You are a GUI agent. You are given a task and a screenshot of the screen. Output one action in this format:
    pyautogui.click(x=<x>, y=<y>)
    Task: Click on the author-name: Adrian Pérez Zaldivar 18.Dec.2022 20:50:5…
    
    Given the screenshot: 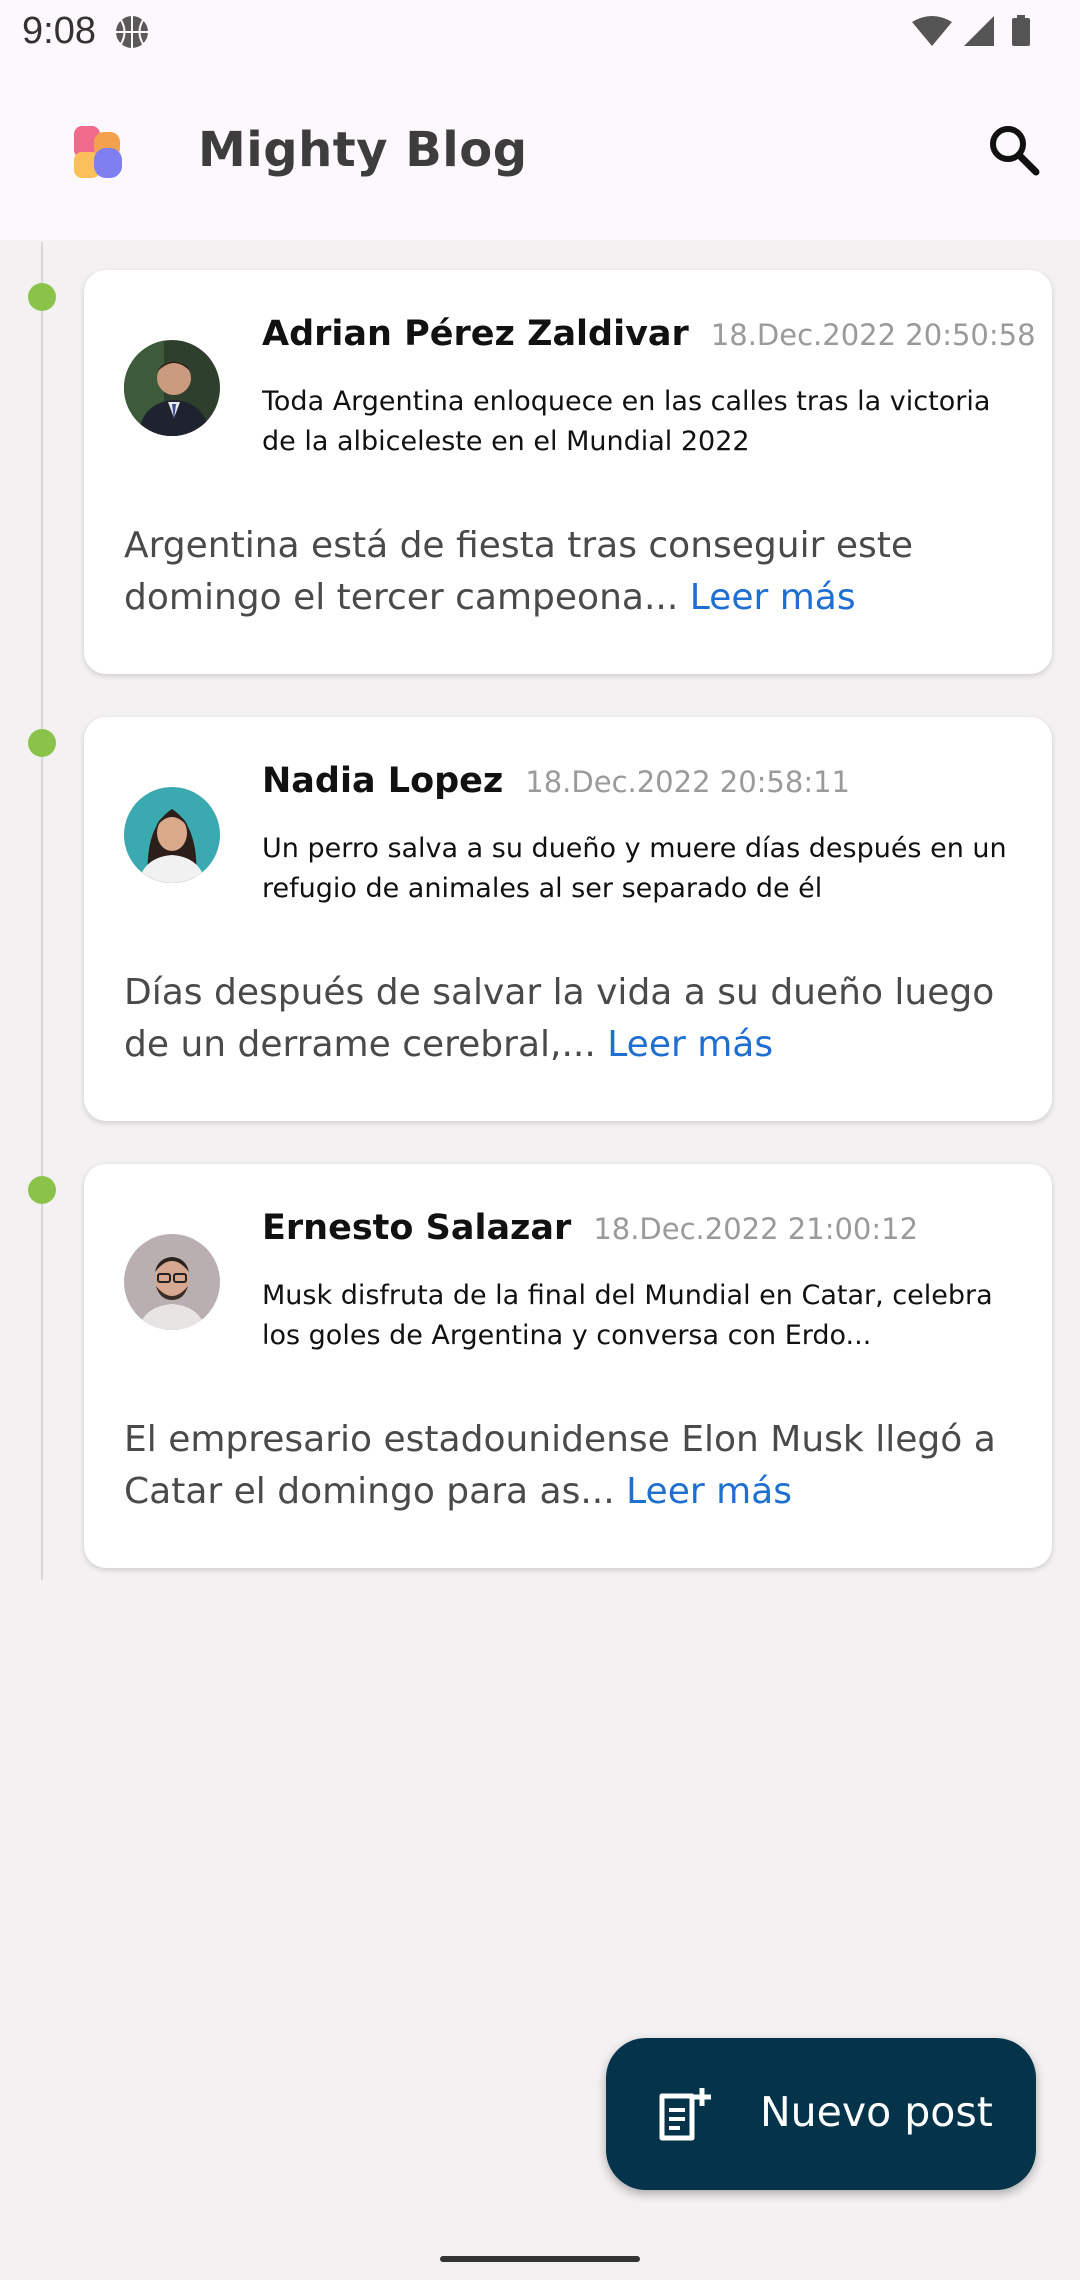 What is the action you would take?
    pyautogui.click(x=649, y=334)
    